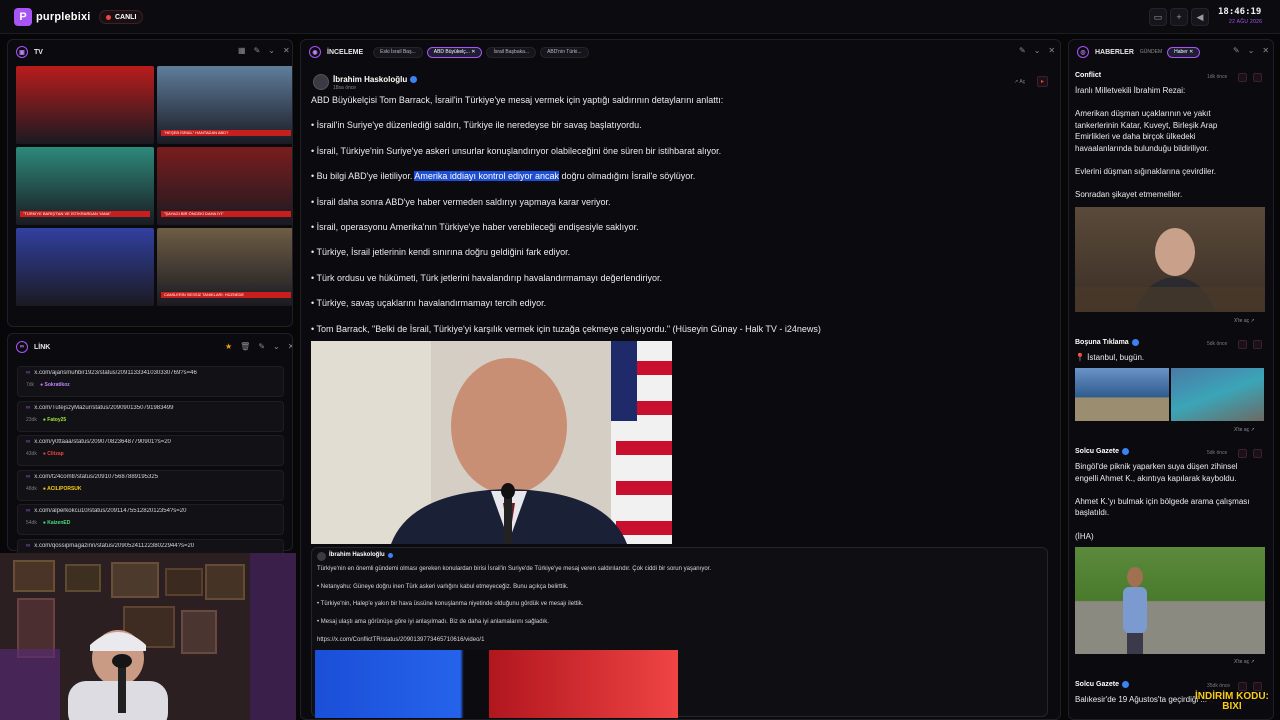 This screenshot has width=1280, height=720. I want to click on news-chip-haber: Haber ✕, so click(1184, 52).